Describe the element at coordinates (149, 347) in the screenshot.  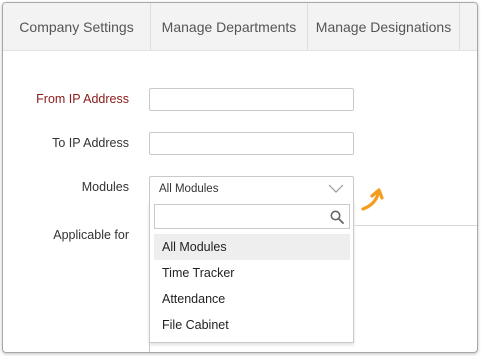
I see `field-border-continuation` at that location.